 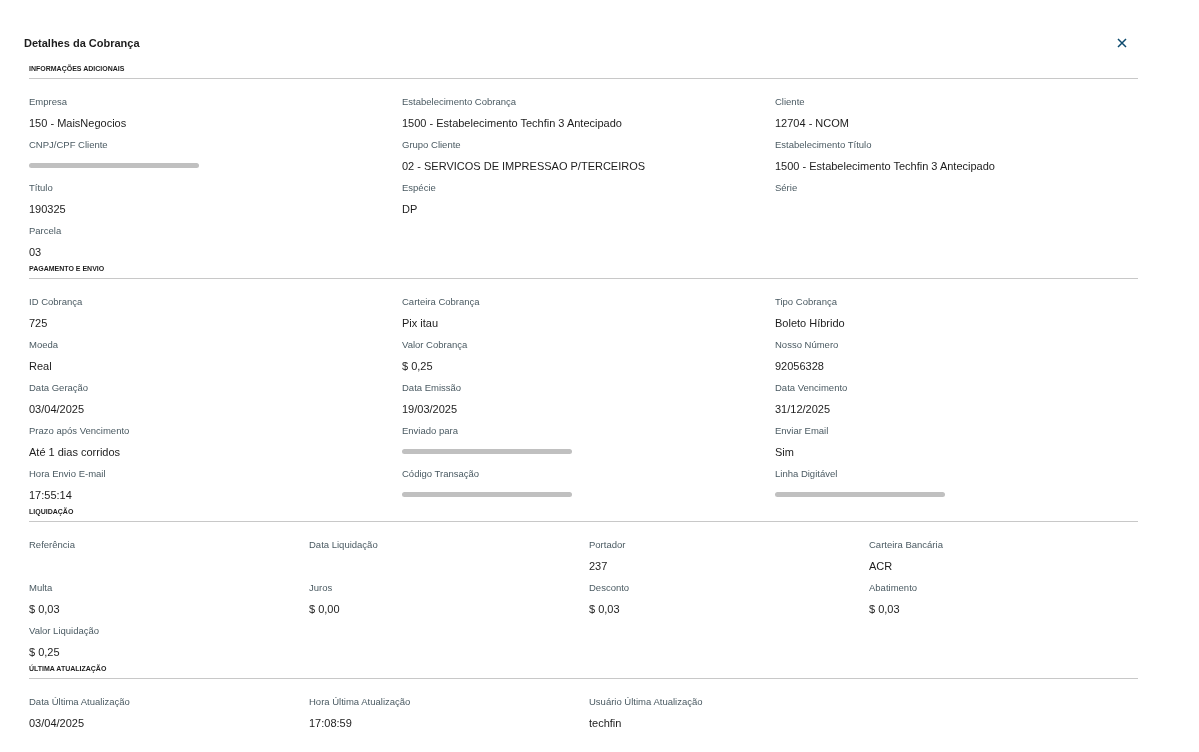 I want to click on field-value: DP, so click(x=410, y=209).